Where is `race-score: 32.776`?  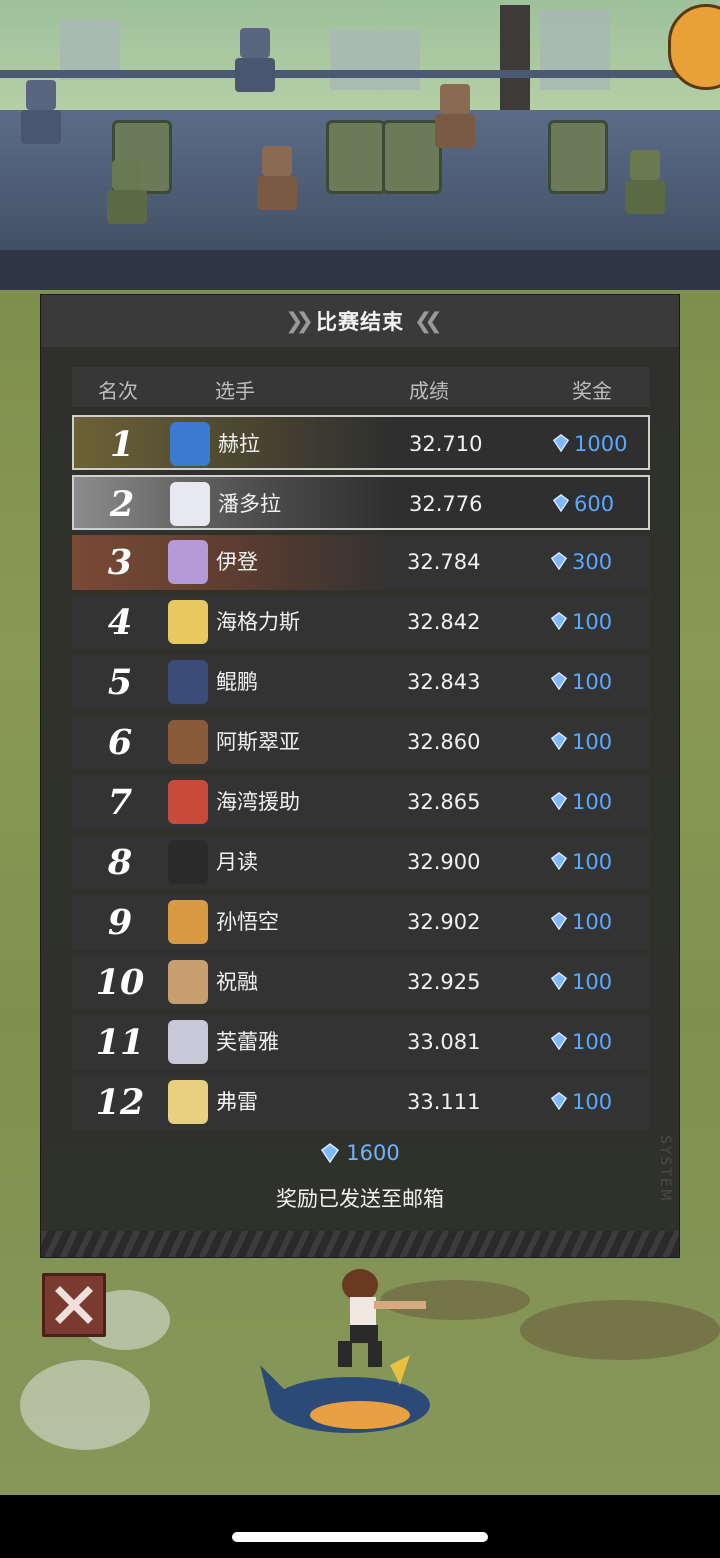
race-score: 32.776 is located at coordinates (446, 504).